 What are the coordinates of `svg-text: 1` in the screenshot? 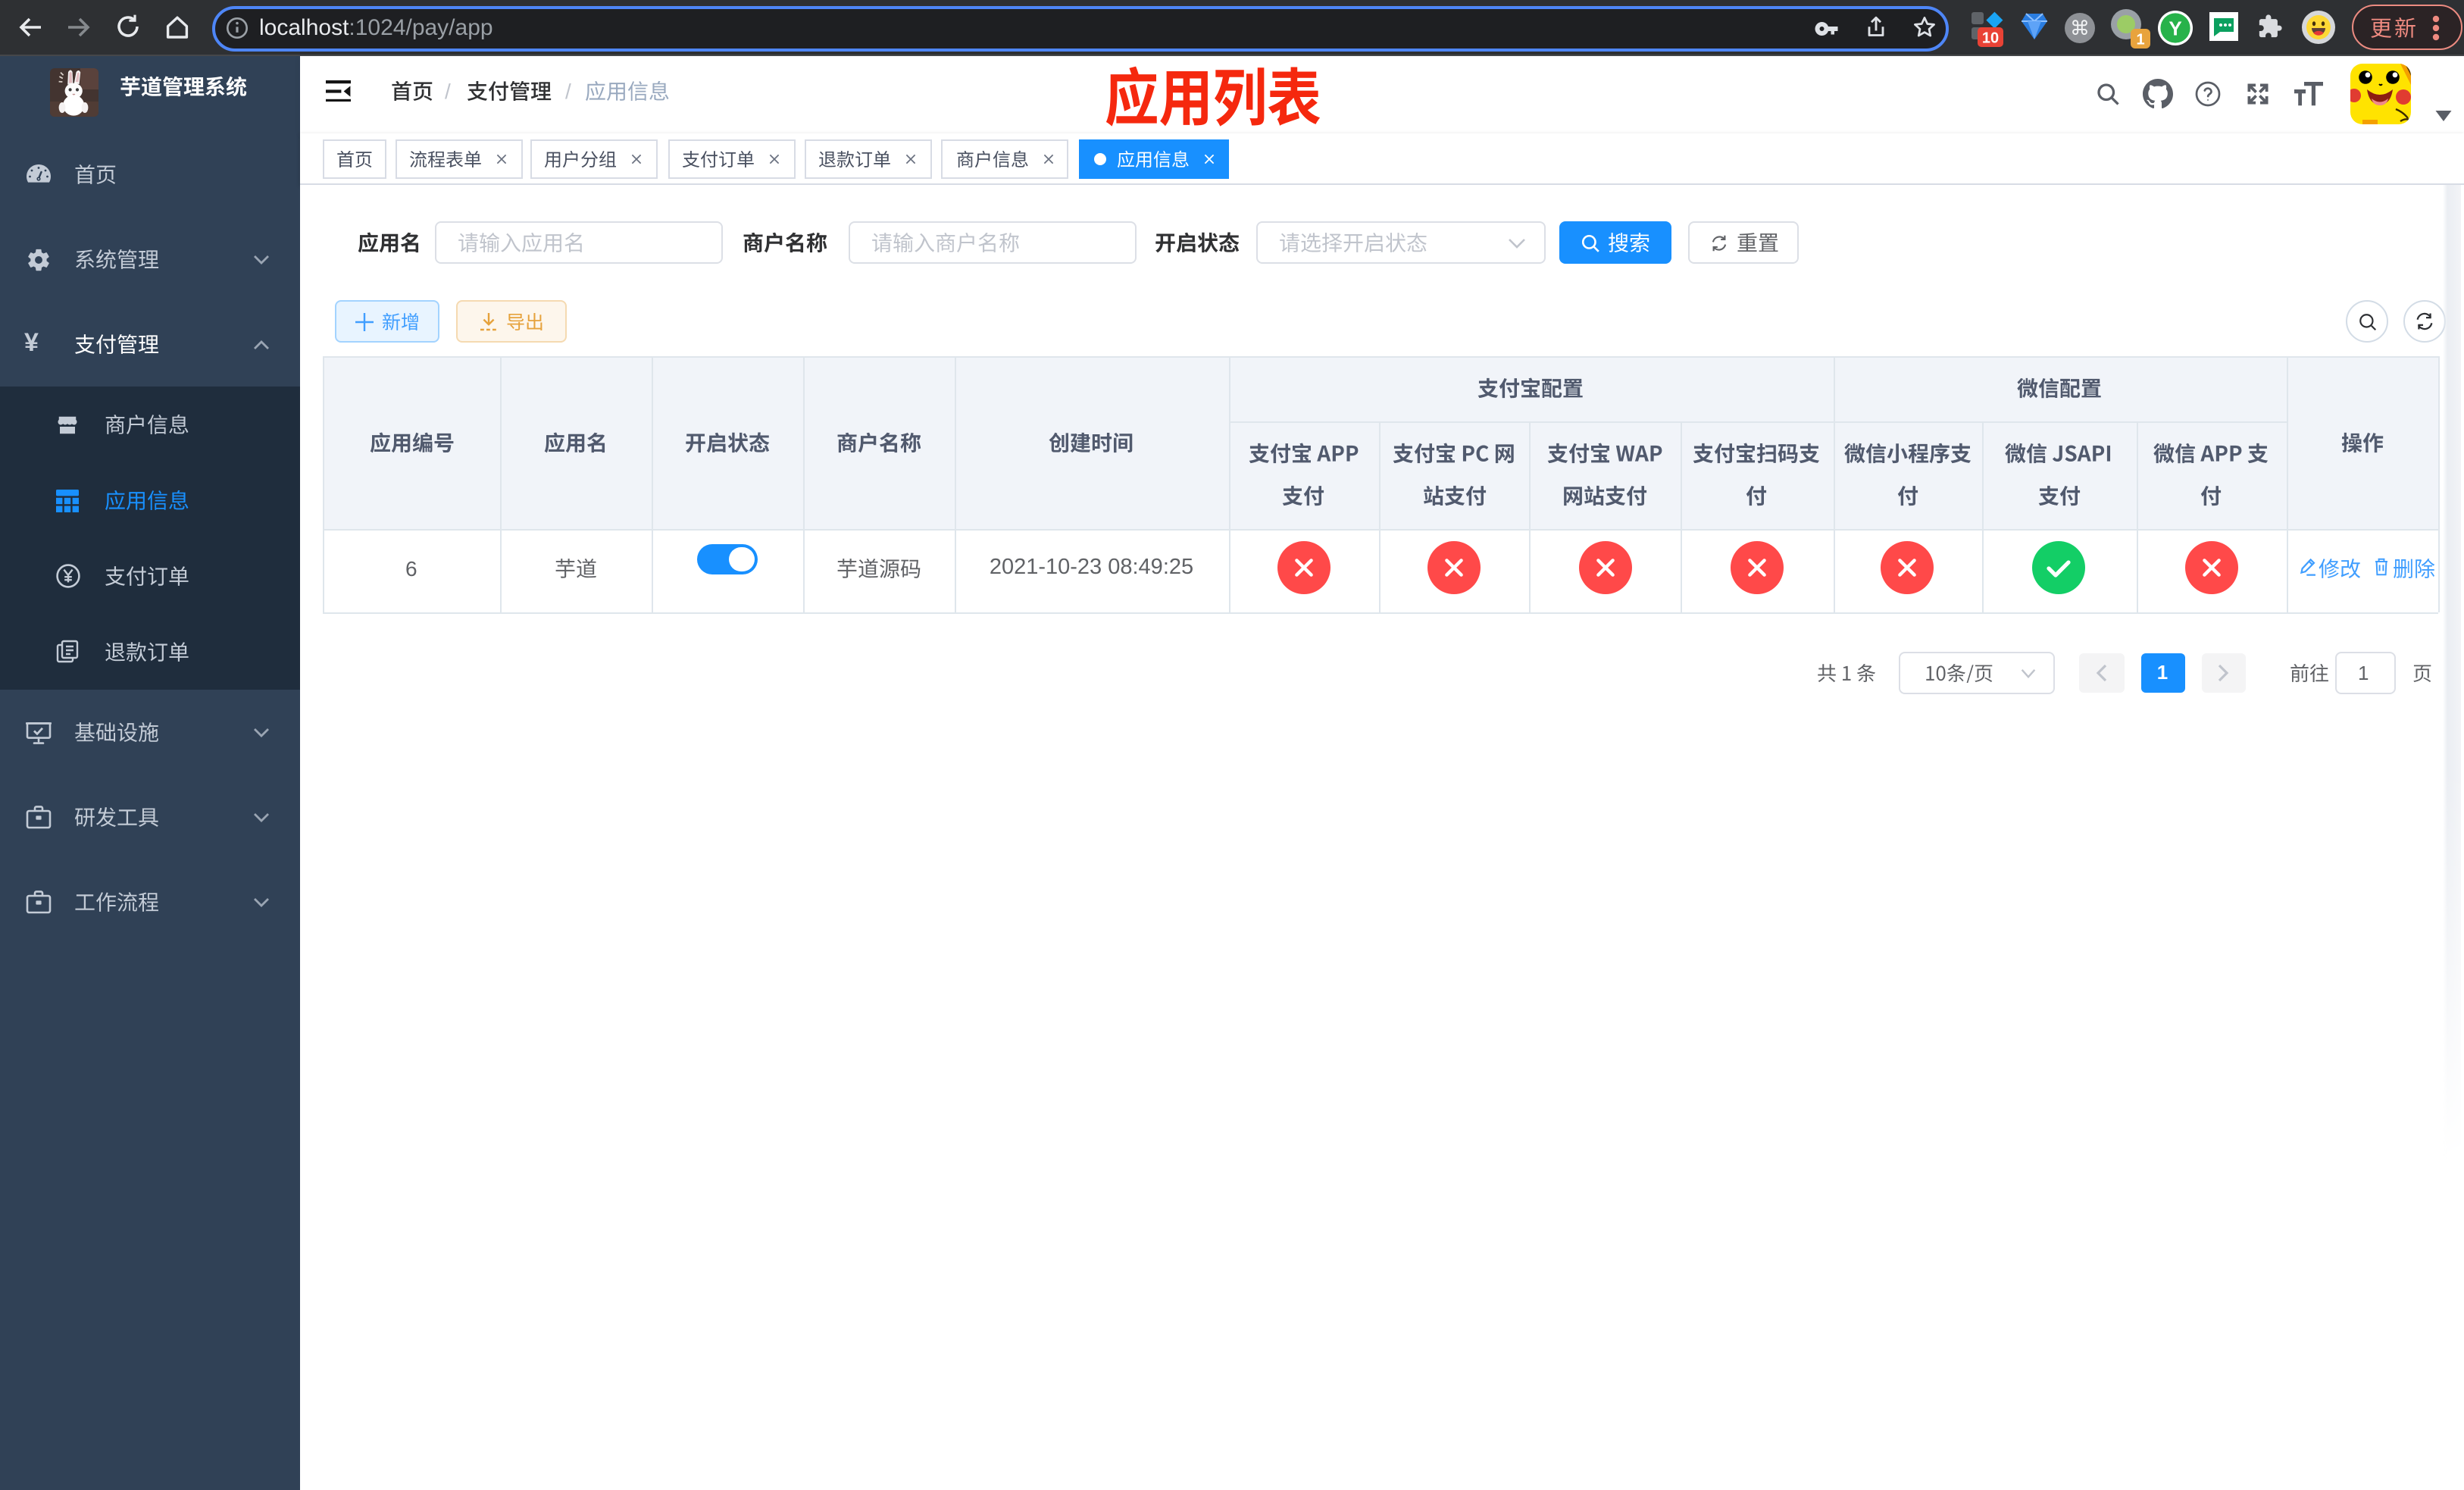 It's located at (2140, 39).